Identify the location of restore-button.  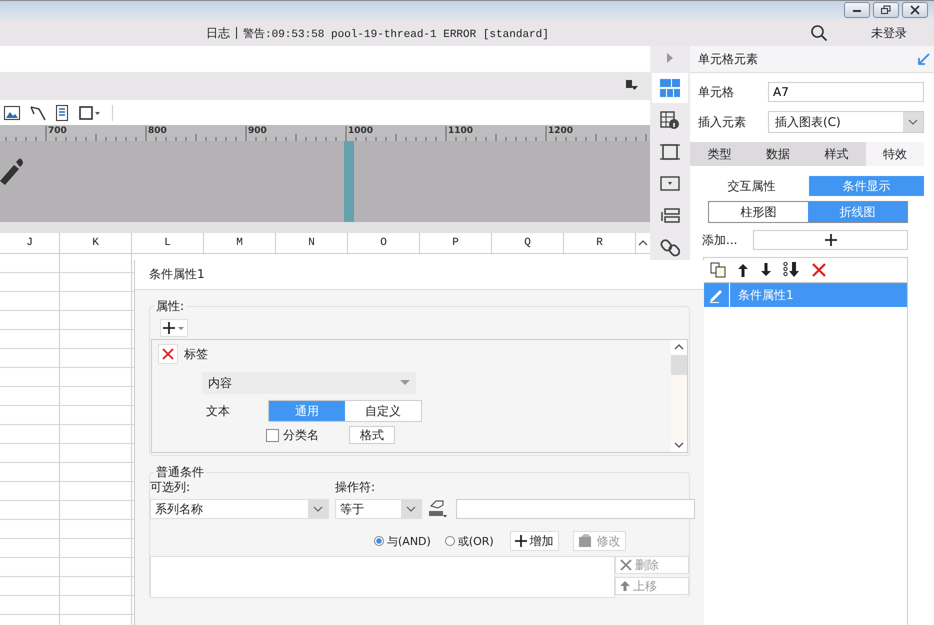
(886, 10).